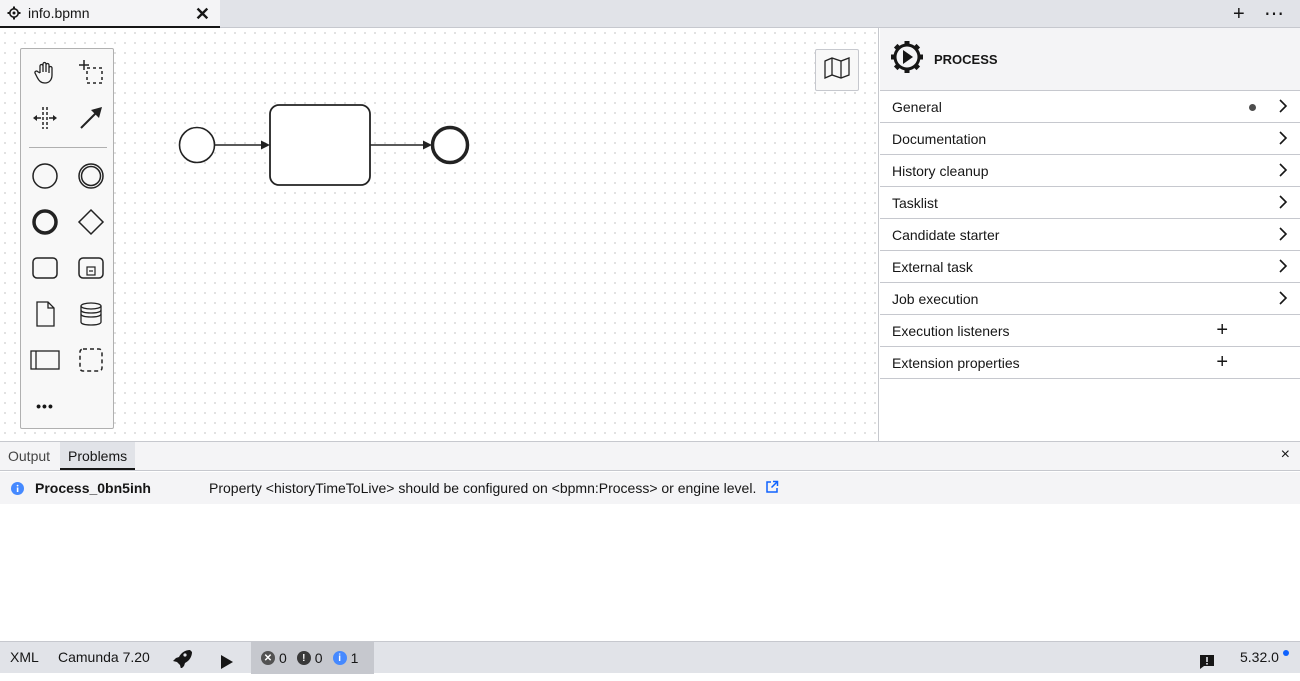 The height and width of the screenshot is (681, 1300). Describe the element at coordinates (93, 488) in the screenshot. I see `problem-element-id: Process_0bn5inh` at that location.